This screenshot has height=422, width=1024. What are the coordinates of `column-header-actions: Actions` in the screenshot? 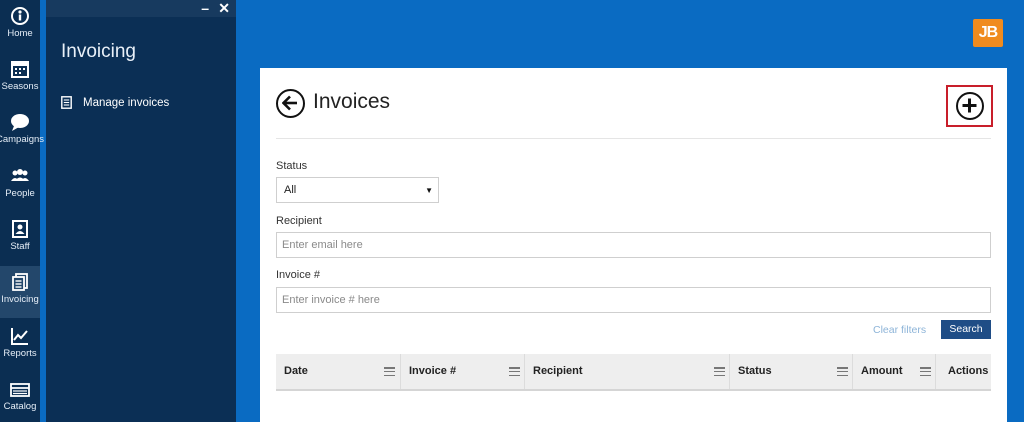 It's located at (963, 371).